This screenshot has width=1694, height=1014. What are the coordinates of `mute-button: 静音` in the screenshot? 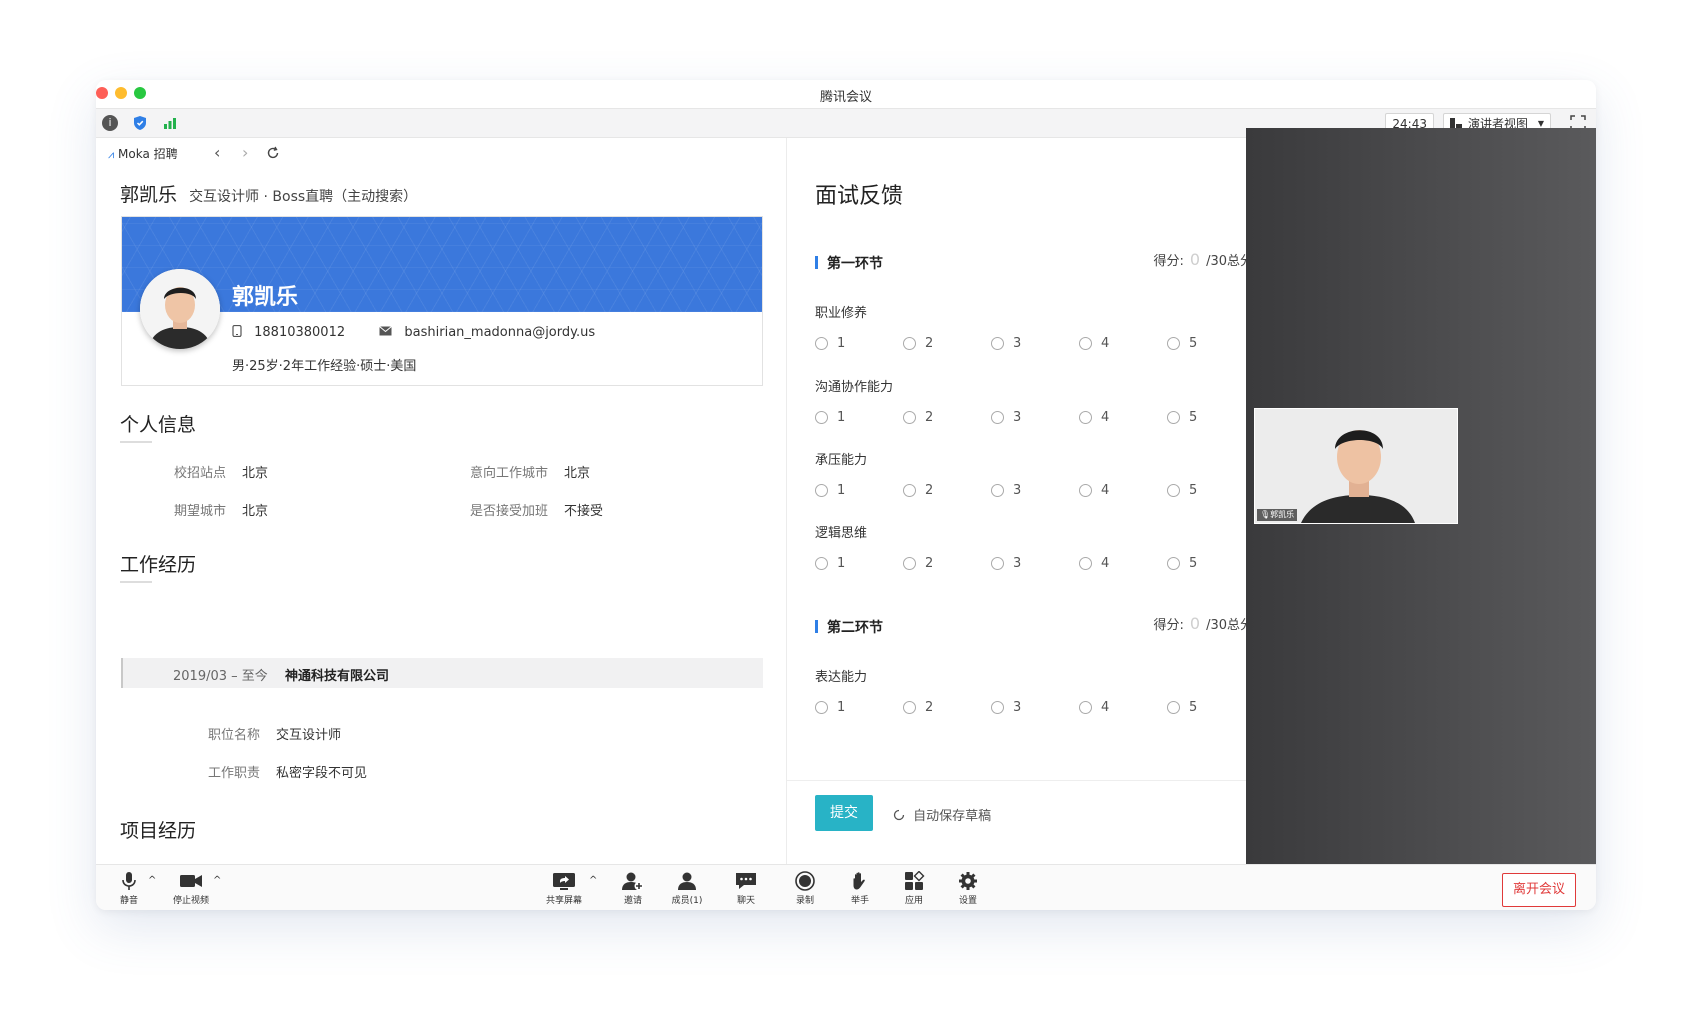 It's located at (129, 888).